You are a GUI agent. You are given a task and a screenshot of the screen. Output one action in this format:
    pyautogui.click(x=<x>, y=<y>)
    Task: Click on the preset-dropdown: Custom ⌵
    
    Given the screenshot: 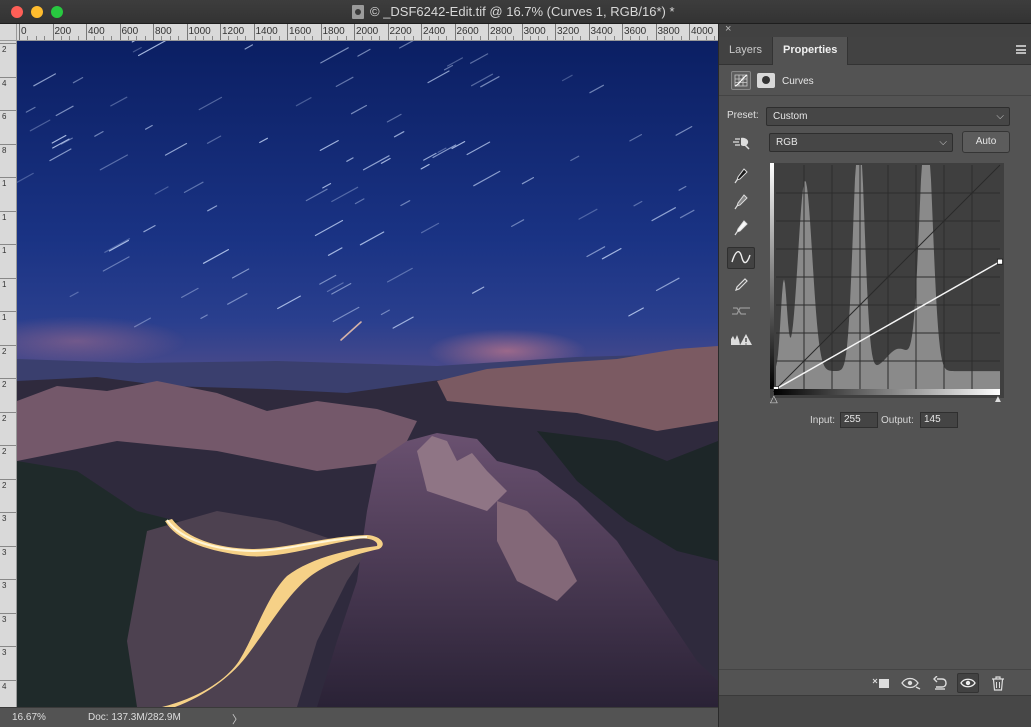 What is the action you would take?
    pyautogui.click(x=888, y=116)
    